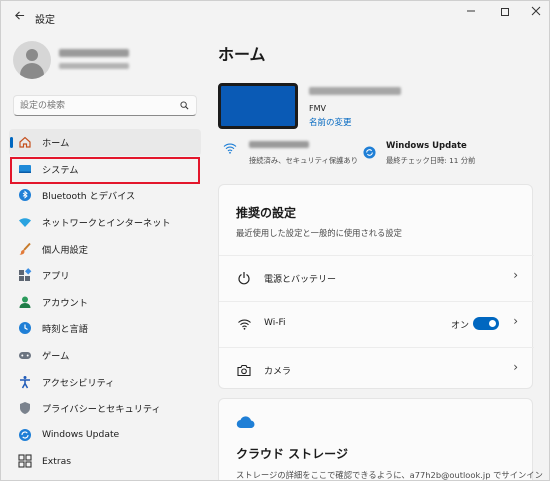  I want to click on sidebar-item-label: ホーム, so click(56, 144).